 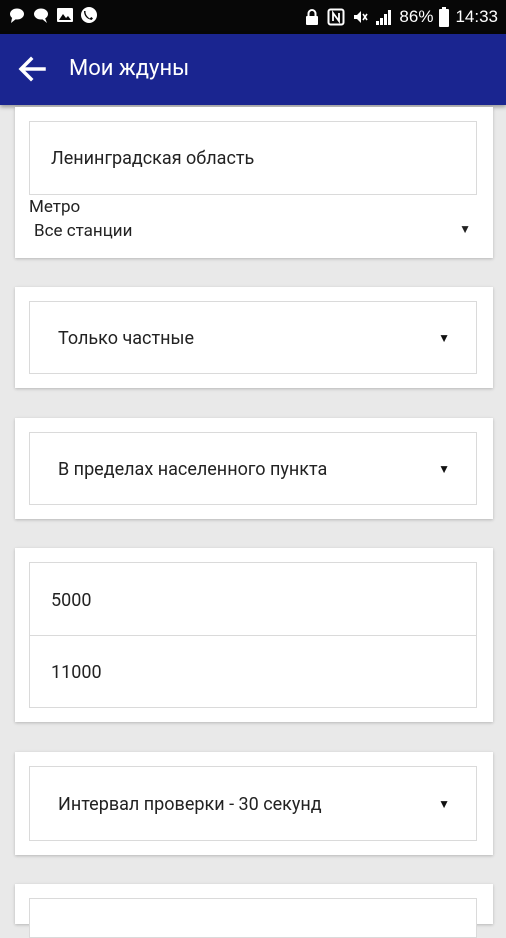 I want to click on metro-dropdown: Все станции ▼, so click(x=254, y=231).